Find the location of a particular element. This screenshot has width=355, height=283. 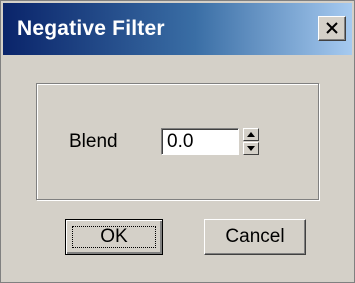

cancel-button-label: Cancel is located at coordinates (255, 236).